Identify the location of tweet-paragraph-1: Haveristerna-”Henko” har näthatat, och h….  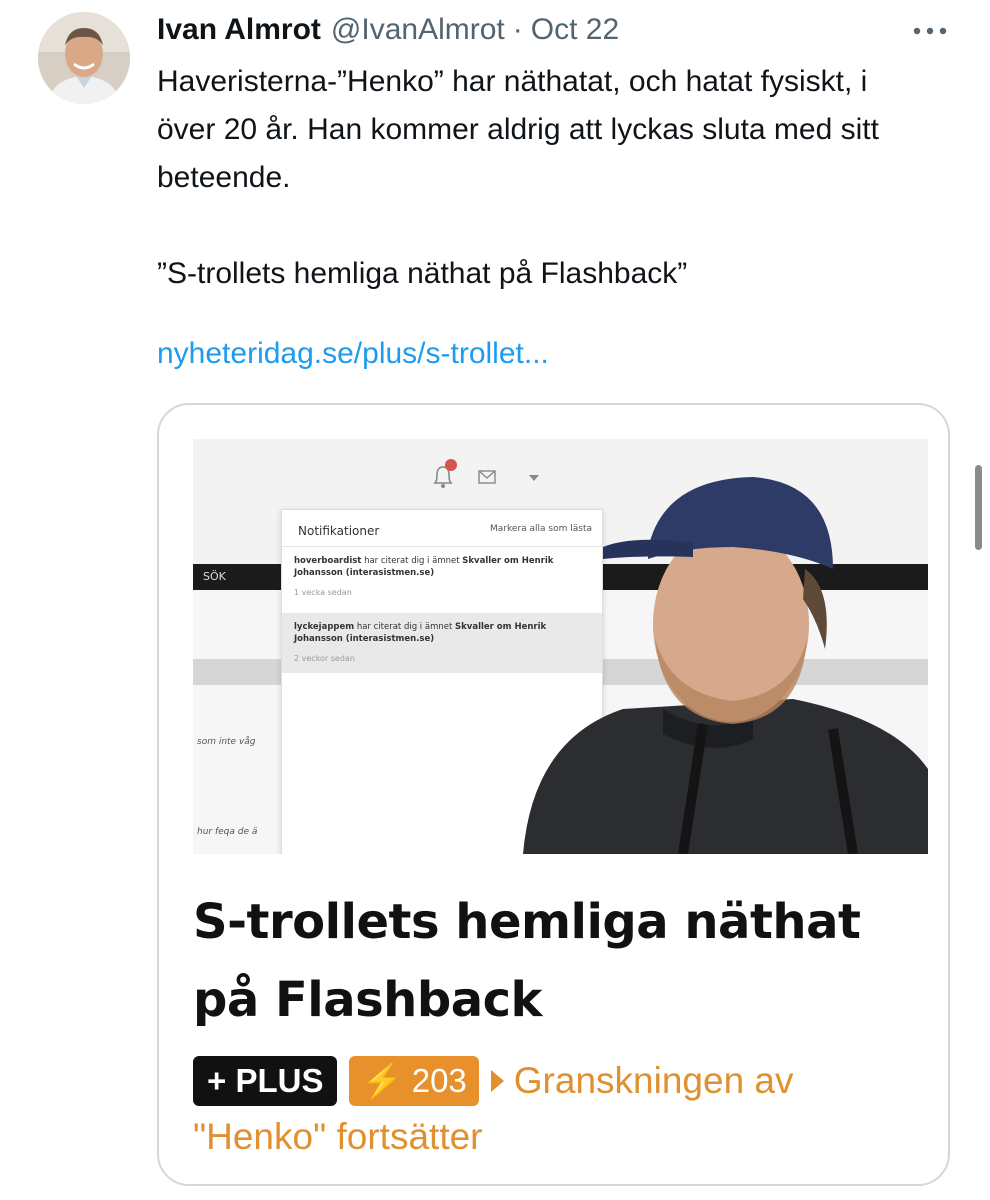
(518, 129).